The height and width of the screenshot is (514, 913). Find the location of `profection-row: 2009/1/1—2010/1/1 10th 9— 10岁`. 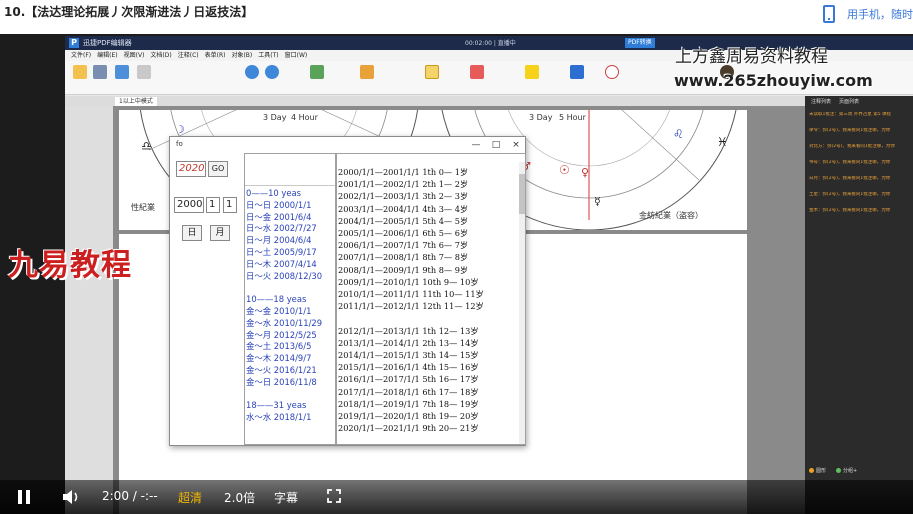

profection-row: 2009/1/1—2010/1/1 10th 9— 10岁 is located at coordinates (408, 282).